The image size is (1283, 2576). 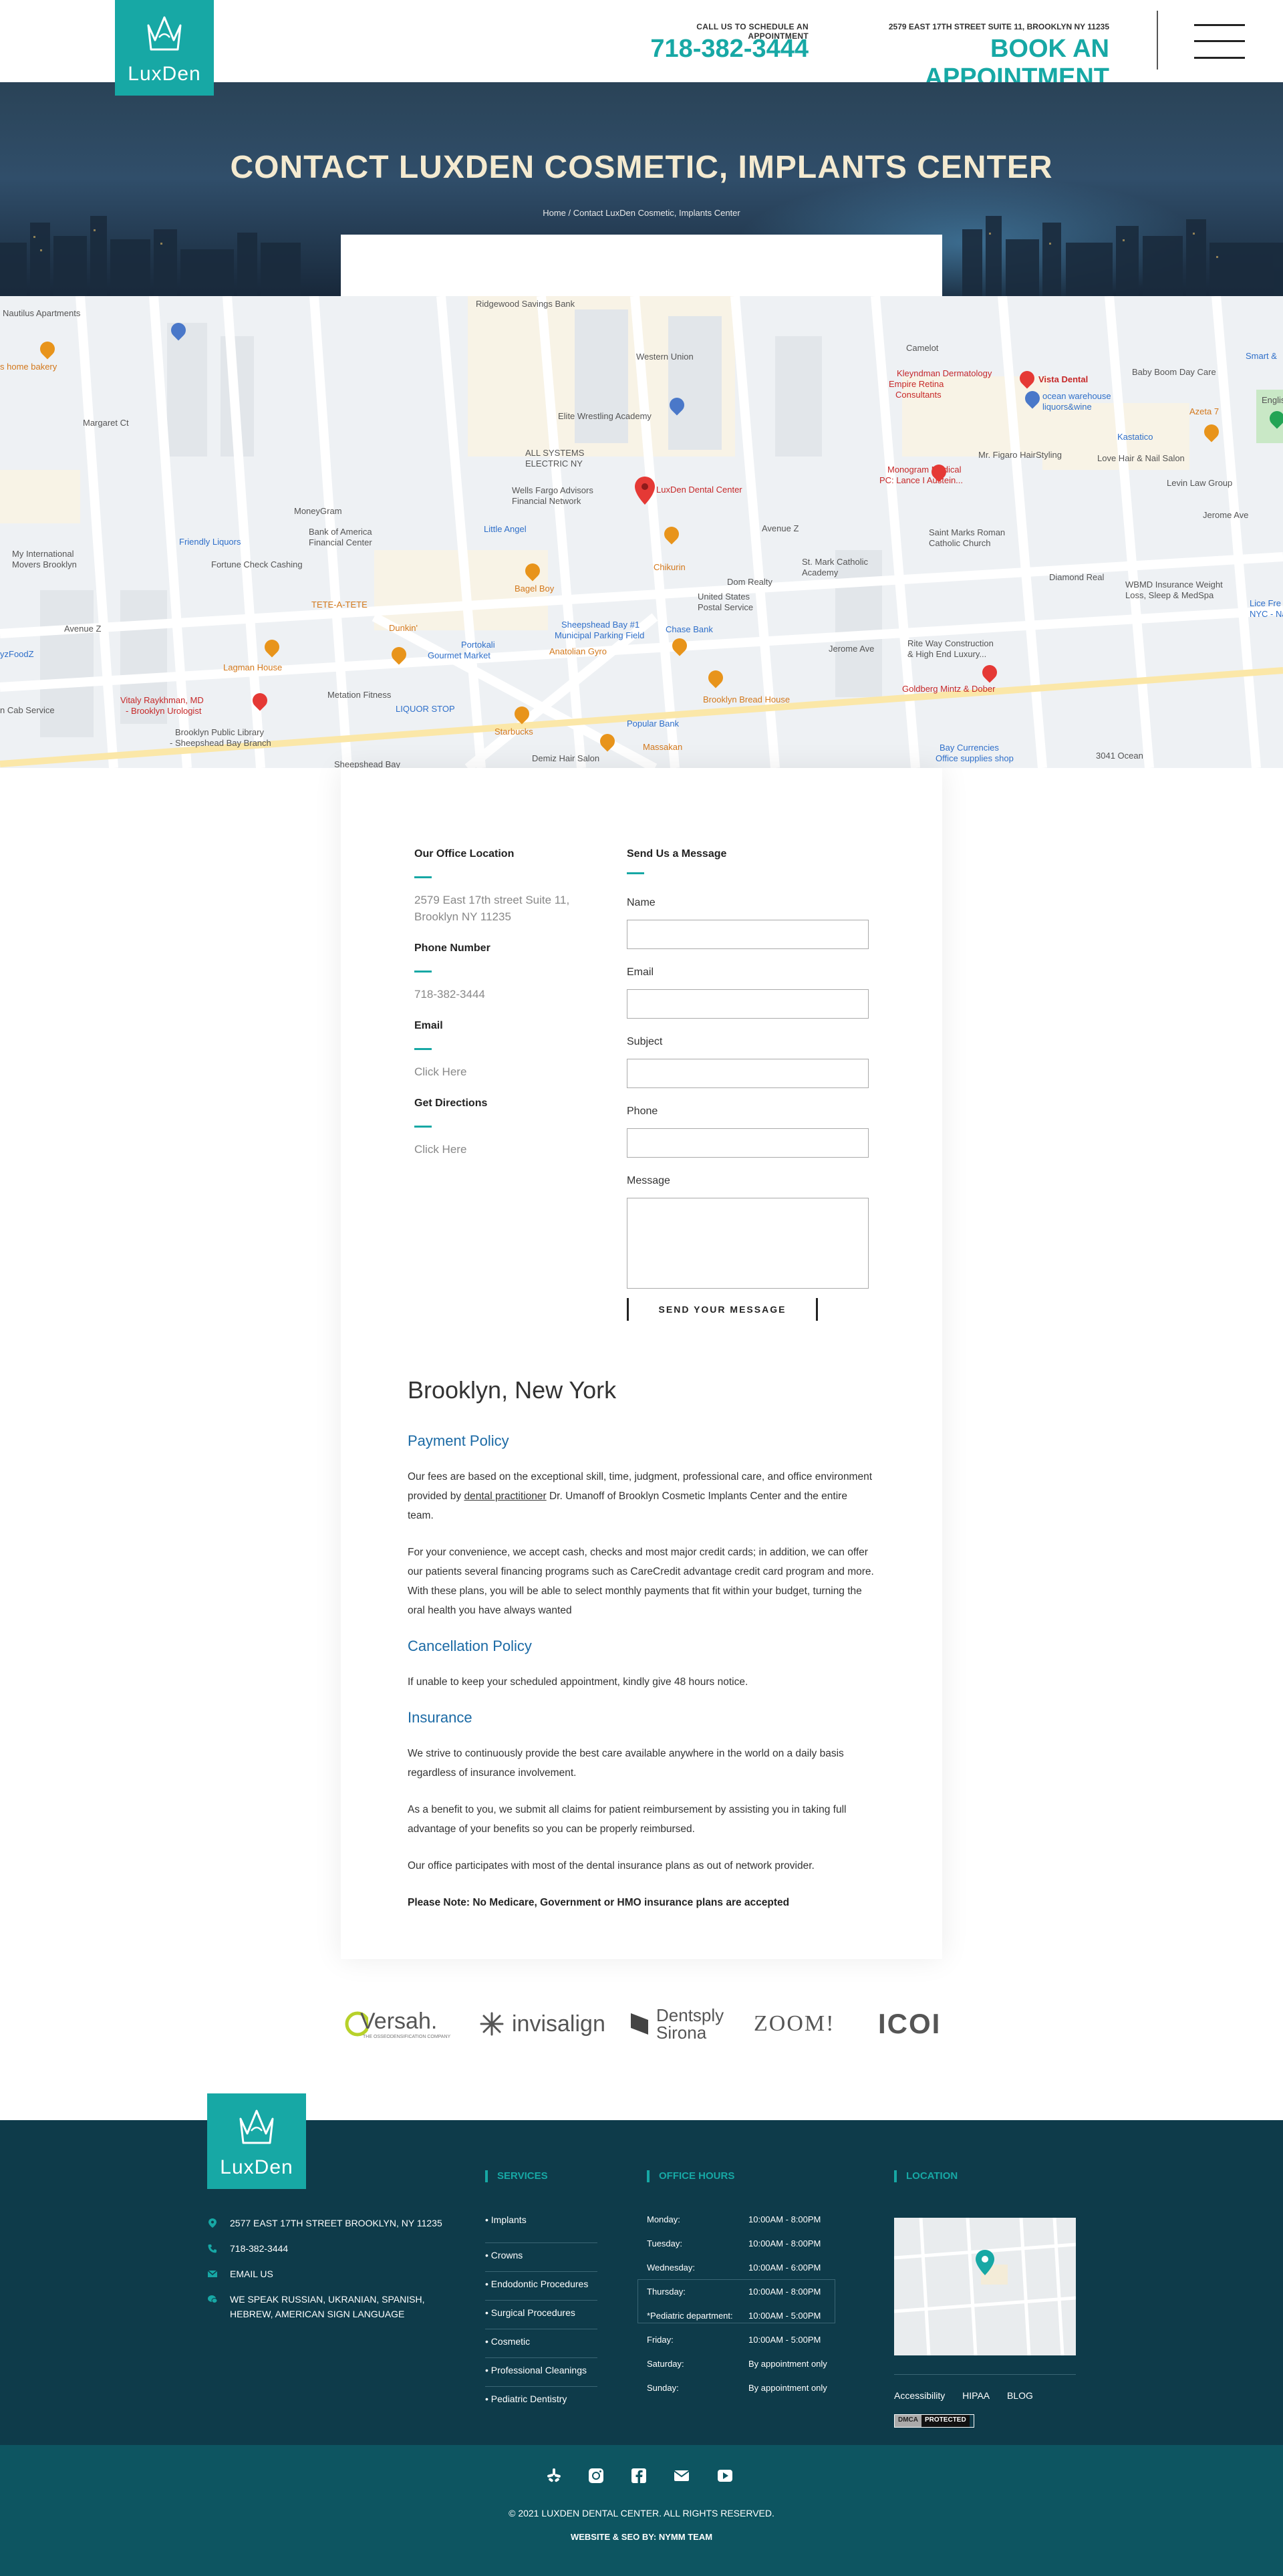 I want to click on map-label: Chikurin, so click(x=670, y=567).